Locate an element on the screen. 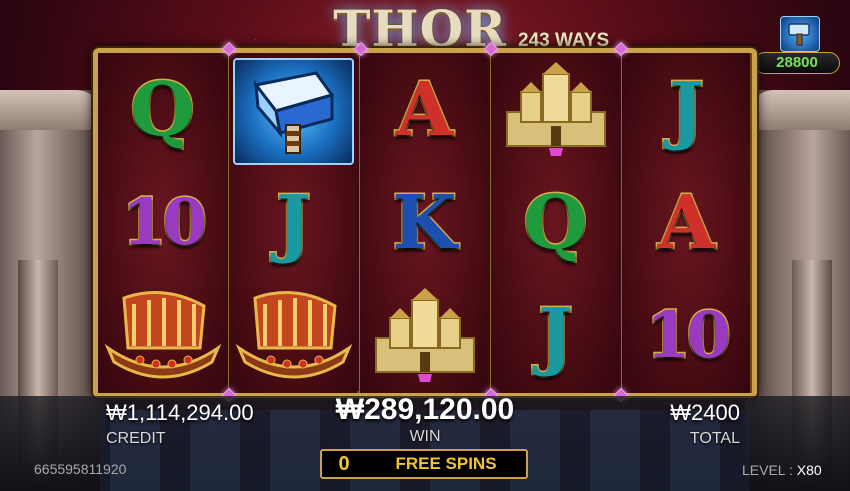 Image resolution: width=850 pixels, height=491 pixels. free-spins-label: FREE SPINS is located at coordinates (446, 463).